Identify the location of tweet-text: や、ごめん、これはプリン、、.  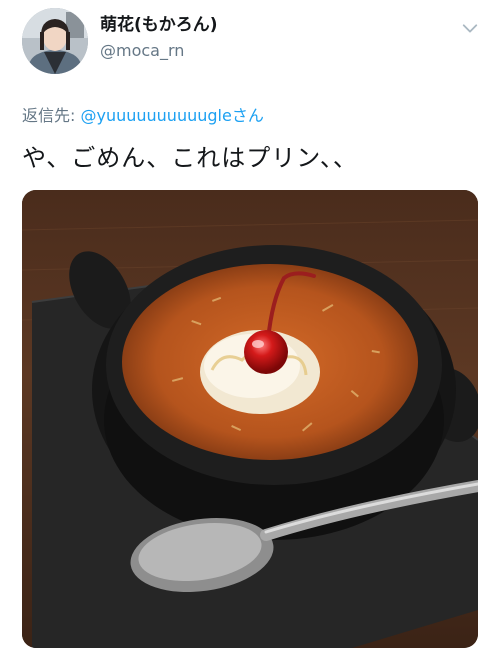
(190, 158).